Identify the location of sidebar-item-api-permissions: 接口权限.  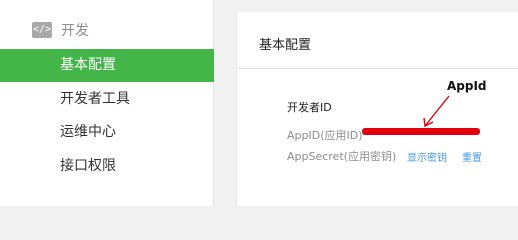
(107, 166).